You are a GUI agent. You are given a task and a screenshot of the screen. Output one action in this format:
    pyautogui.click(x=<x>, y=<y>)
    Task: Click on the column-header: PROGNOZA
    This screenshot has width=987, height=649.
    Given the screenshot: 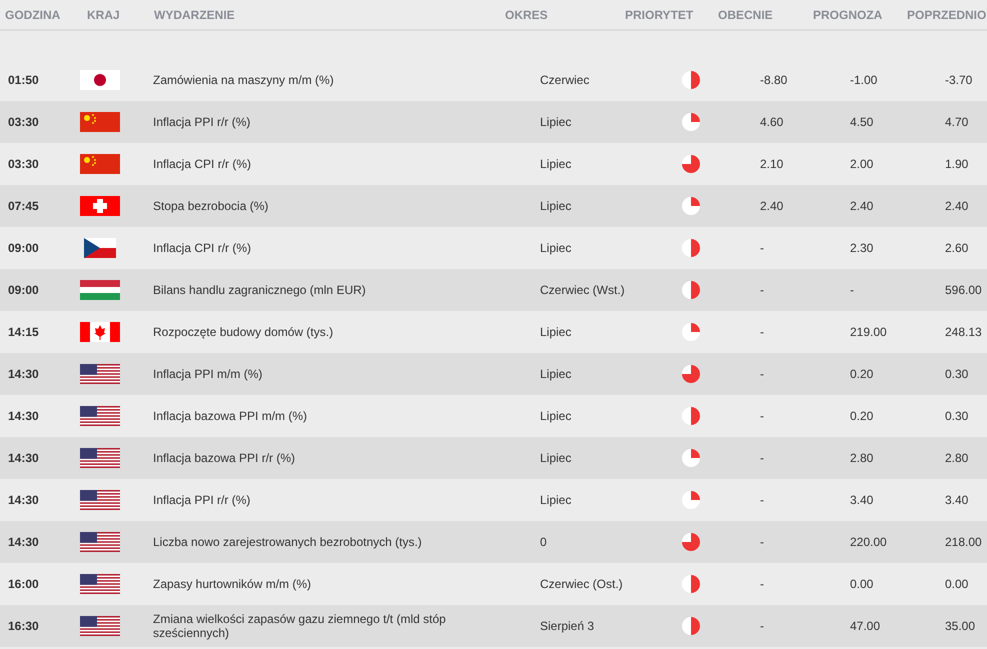 What is the action you would take?
    pyautogui.click(x=847, y=15)
    